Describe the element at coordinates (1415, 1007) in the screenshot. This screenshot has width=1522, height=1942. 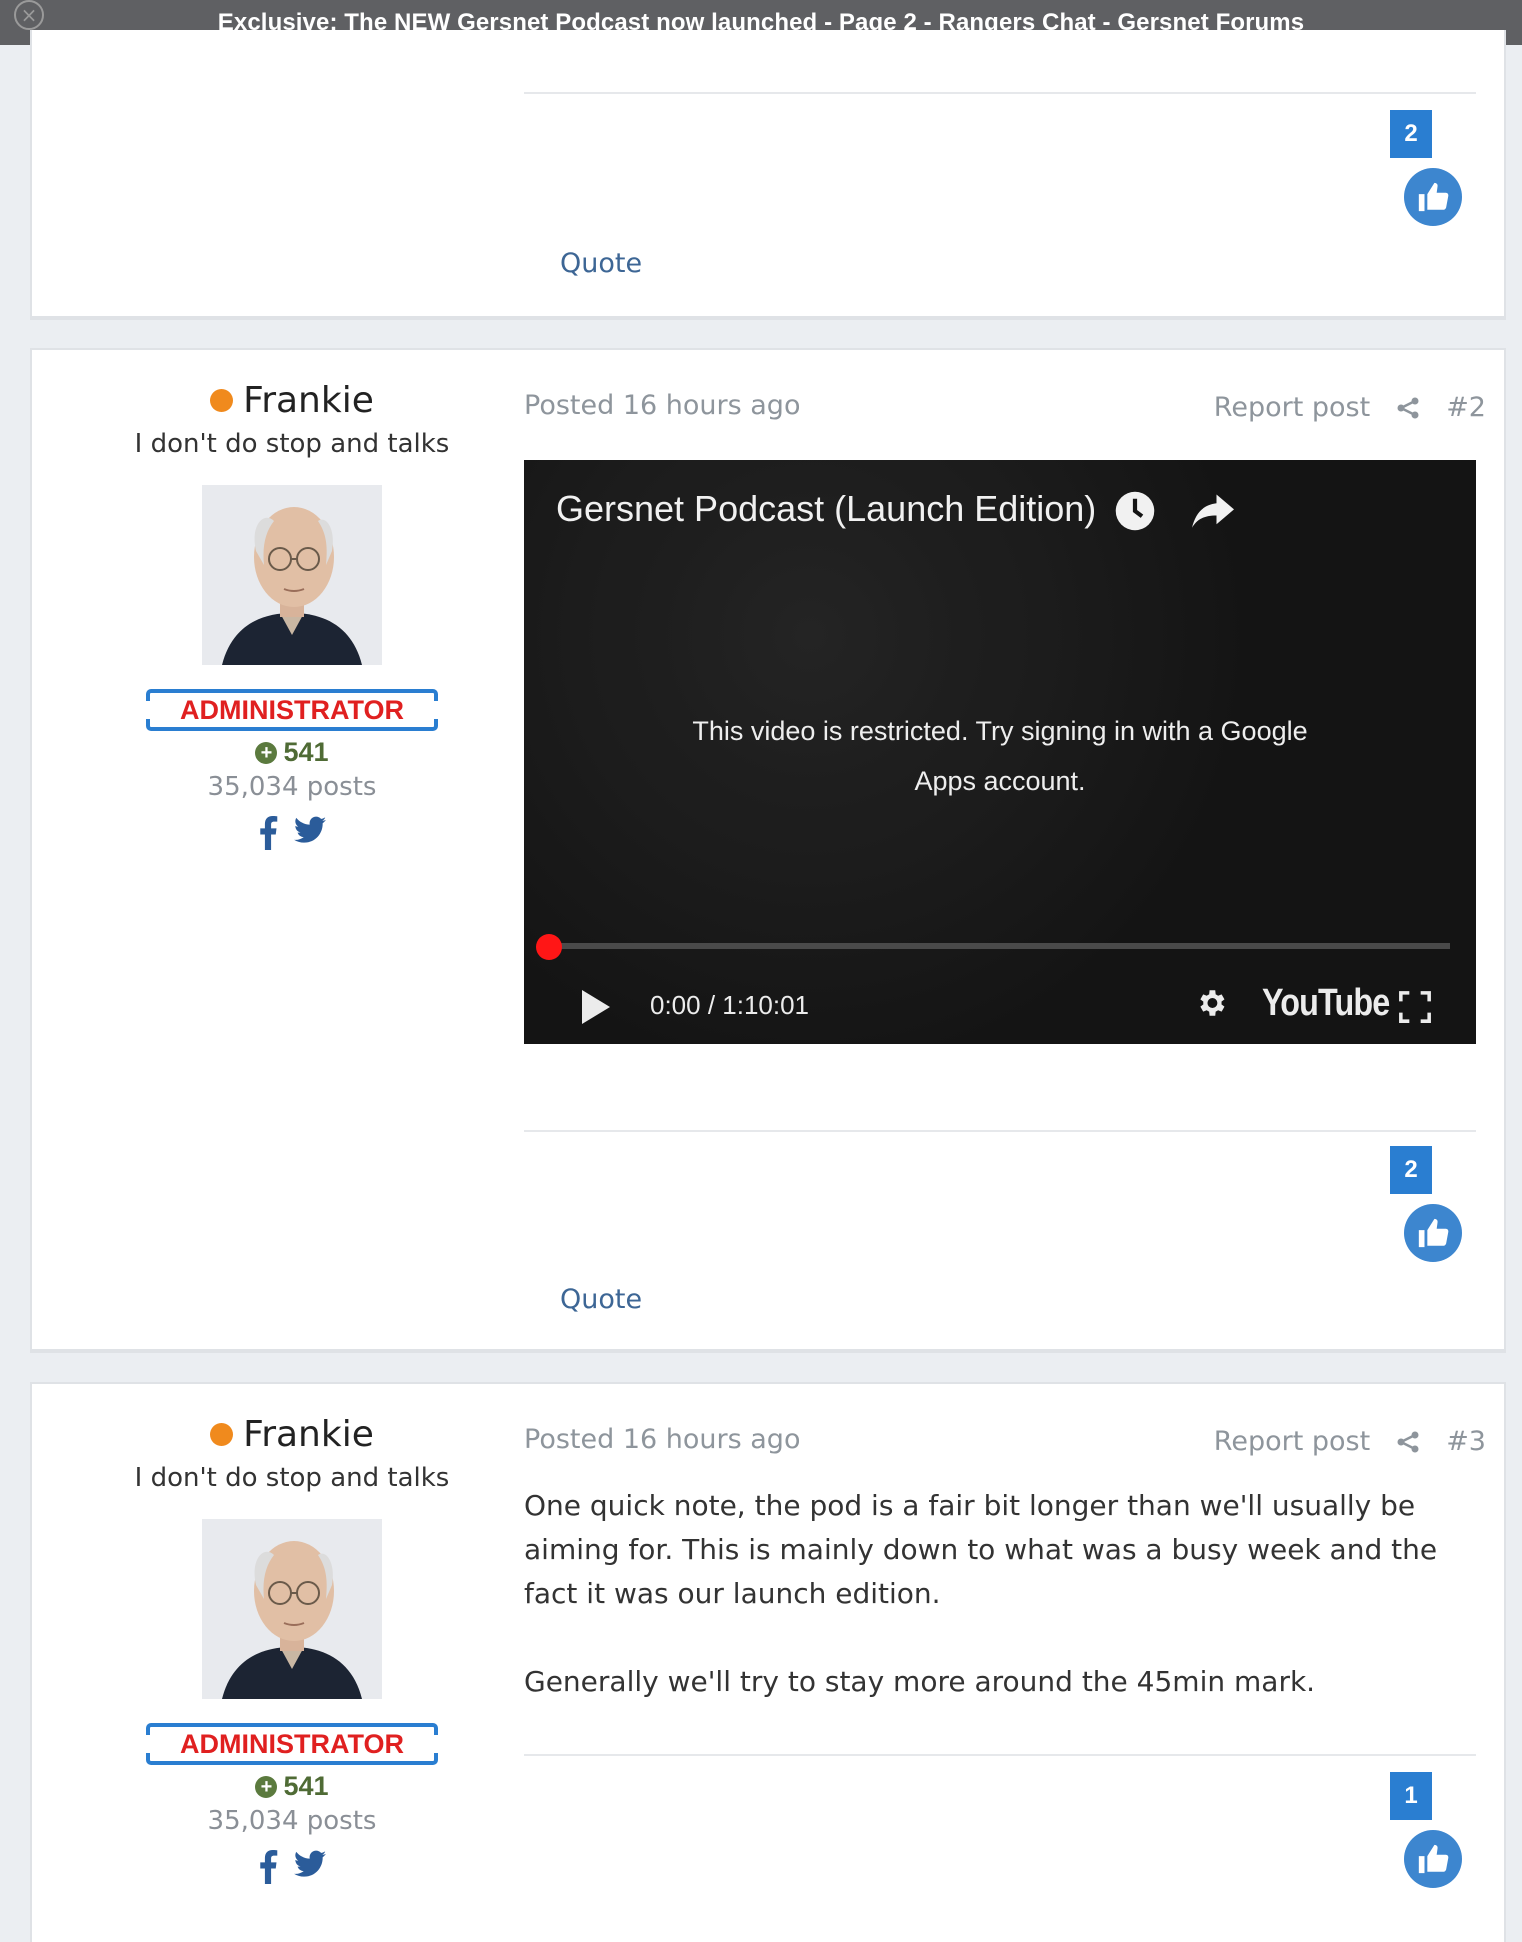
I see `fullscreen-icon` at that location.